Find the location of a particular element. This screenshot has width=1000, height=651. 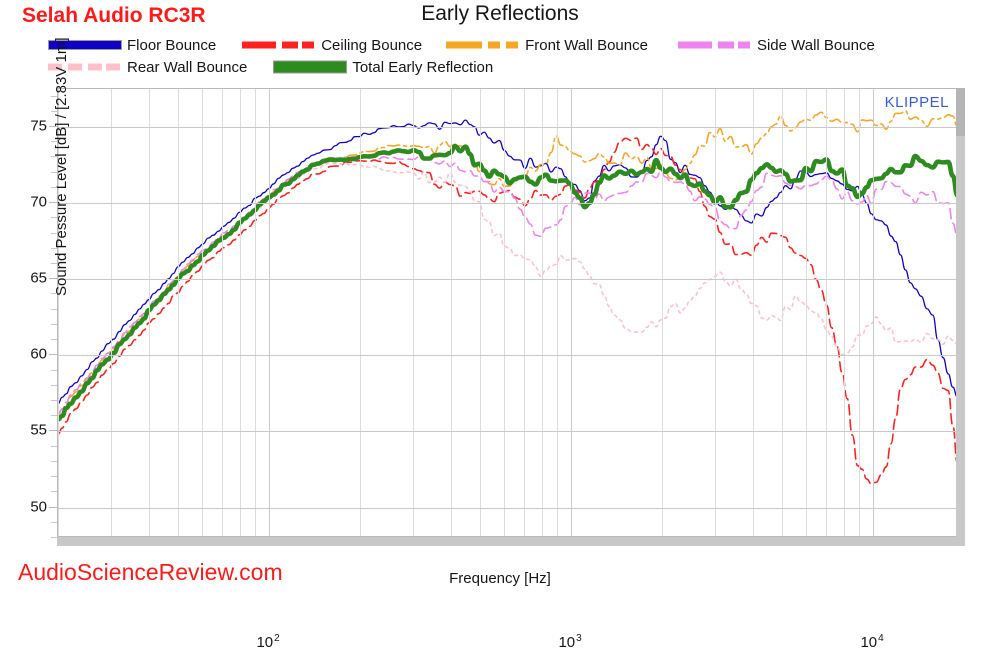

y-tick-label: 65 is located at coordinates (38, 278).